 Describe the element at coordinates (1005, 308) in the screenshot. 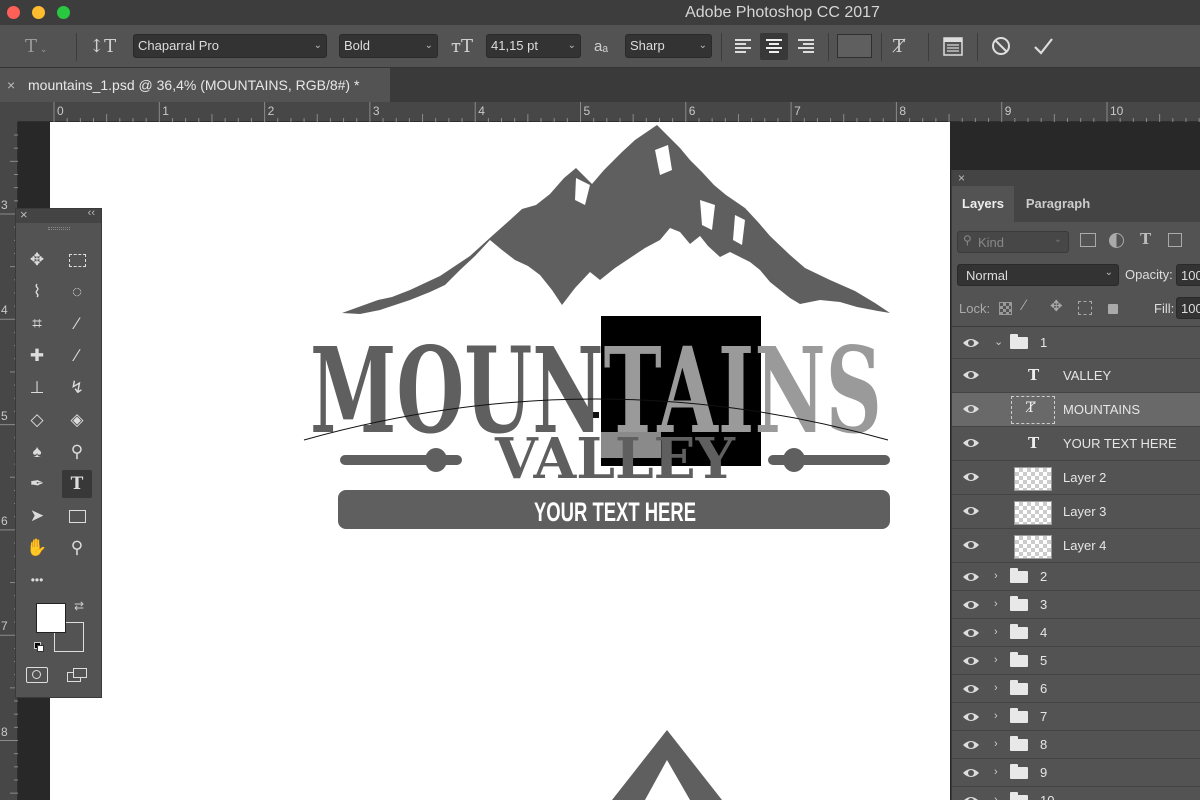

I see `lock-transparent-icon` at that location.